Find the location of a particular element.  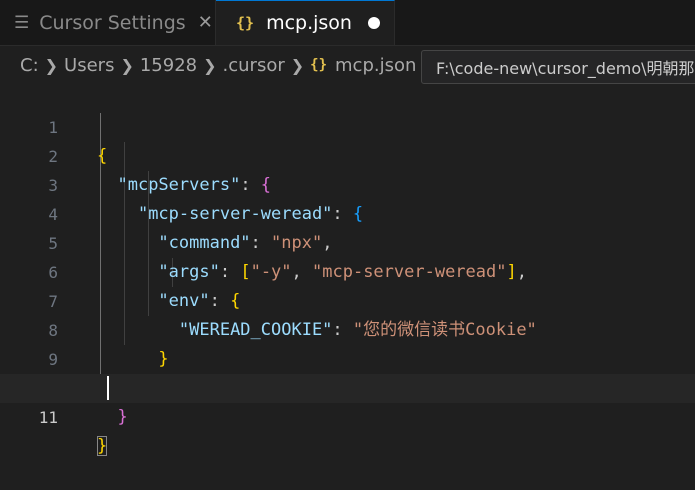

breadcrumb-item: .cursor is located at coordinates (254, 65).